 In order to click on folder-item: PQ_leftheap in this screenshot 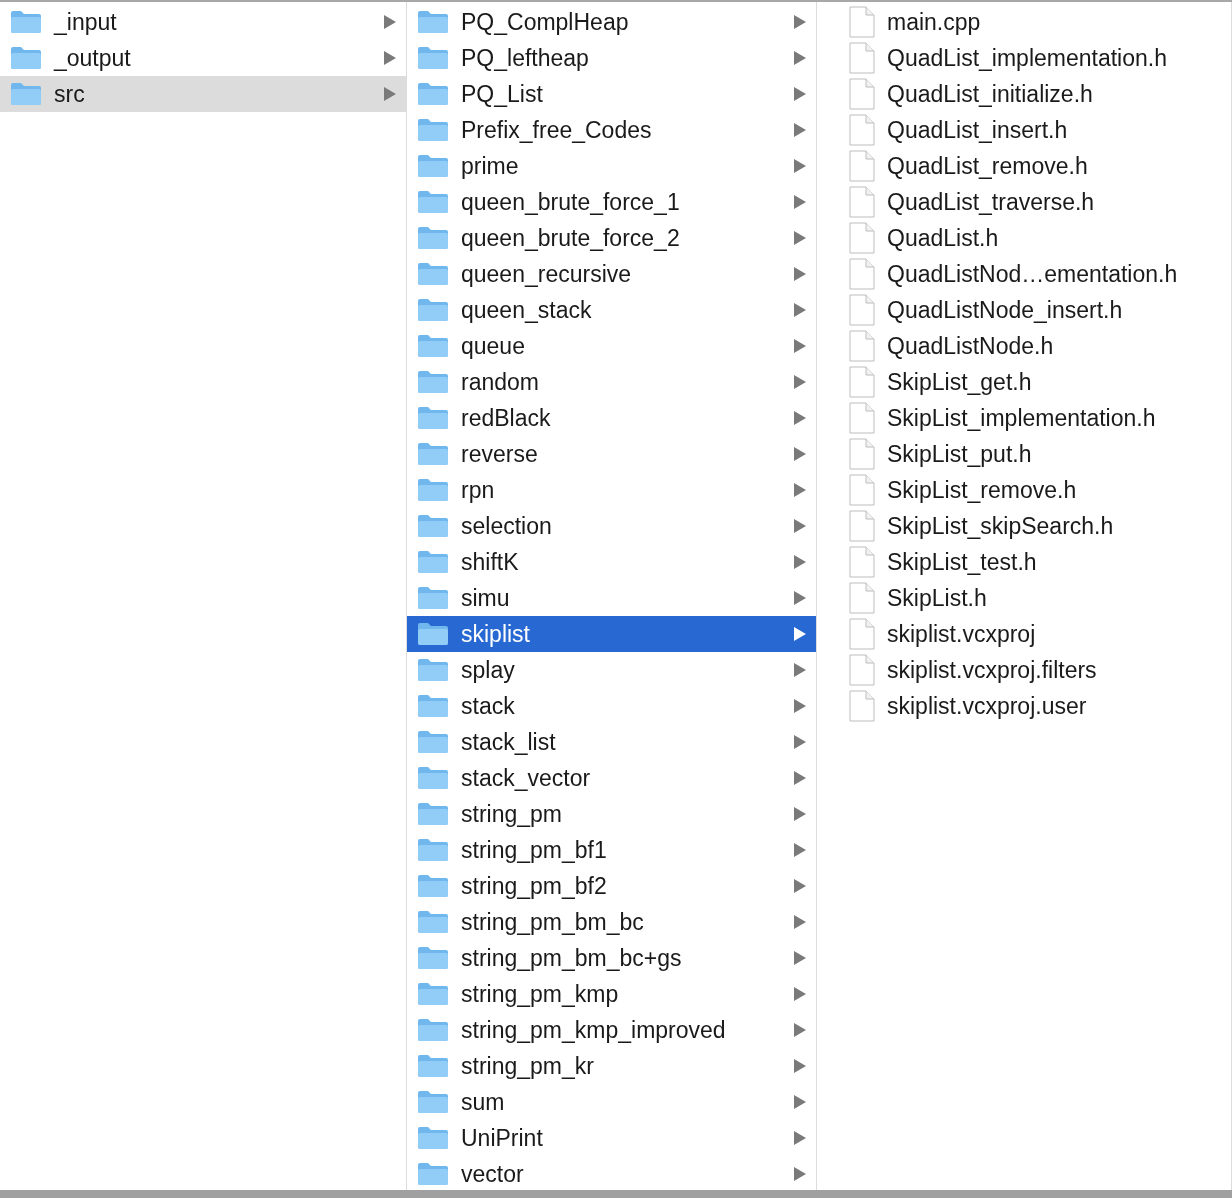, I will do `click(611, 58)`.